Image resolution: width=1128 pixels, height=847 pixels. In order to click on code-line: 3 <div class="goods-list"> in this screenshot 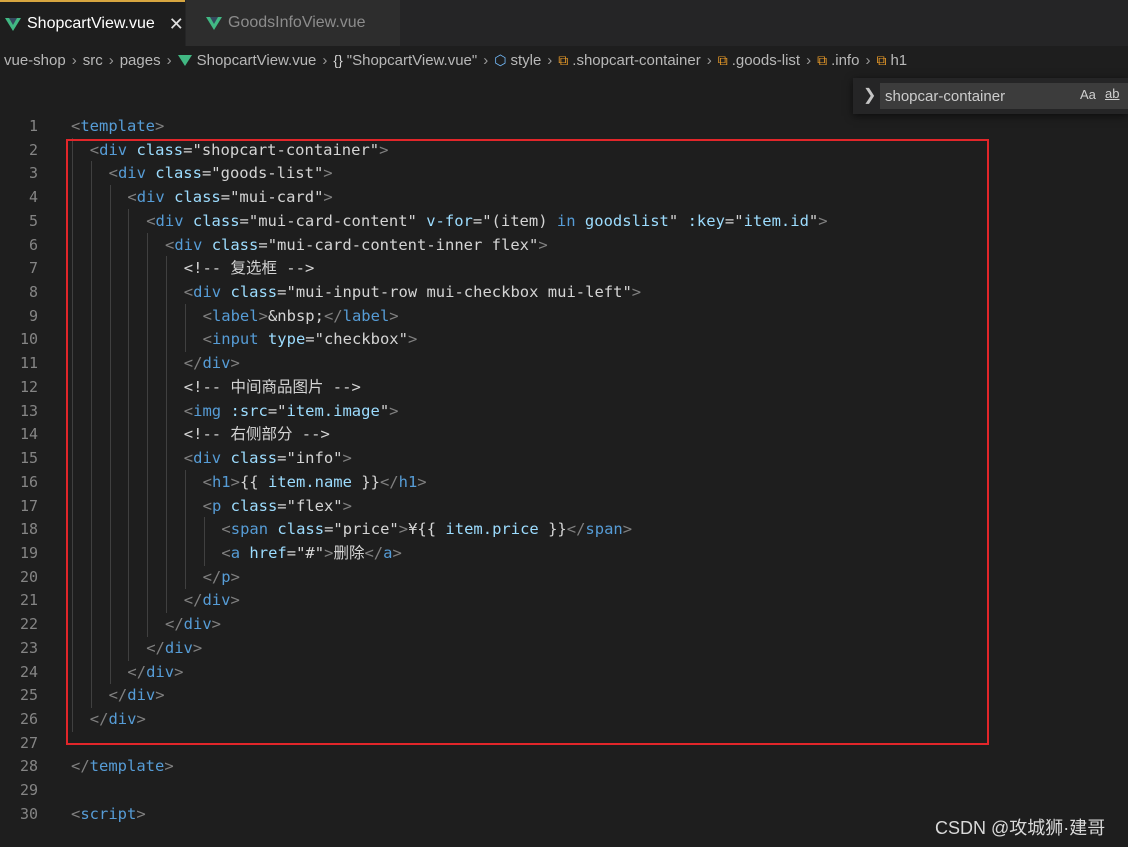, I will do `click(564, 174)`.